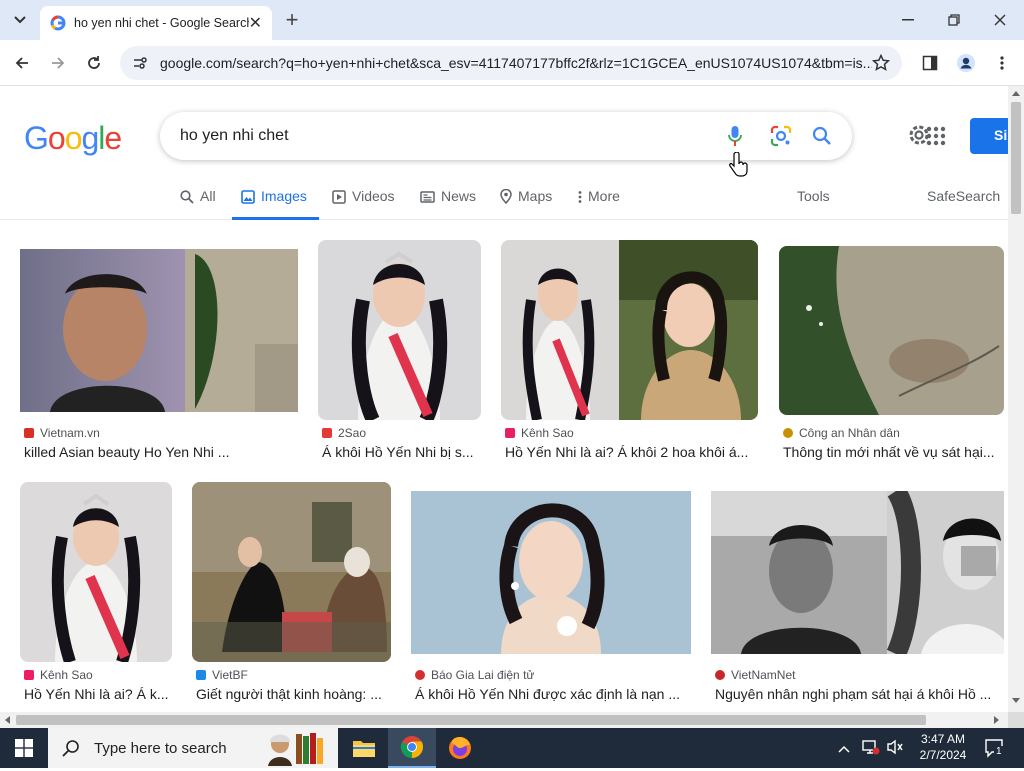  I want to click on clock: 3:47 AM 2/7/2024, so click(943, 747).